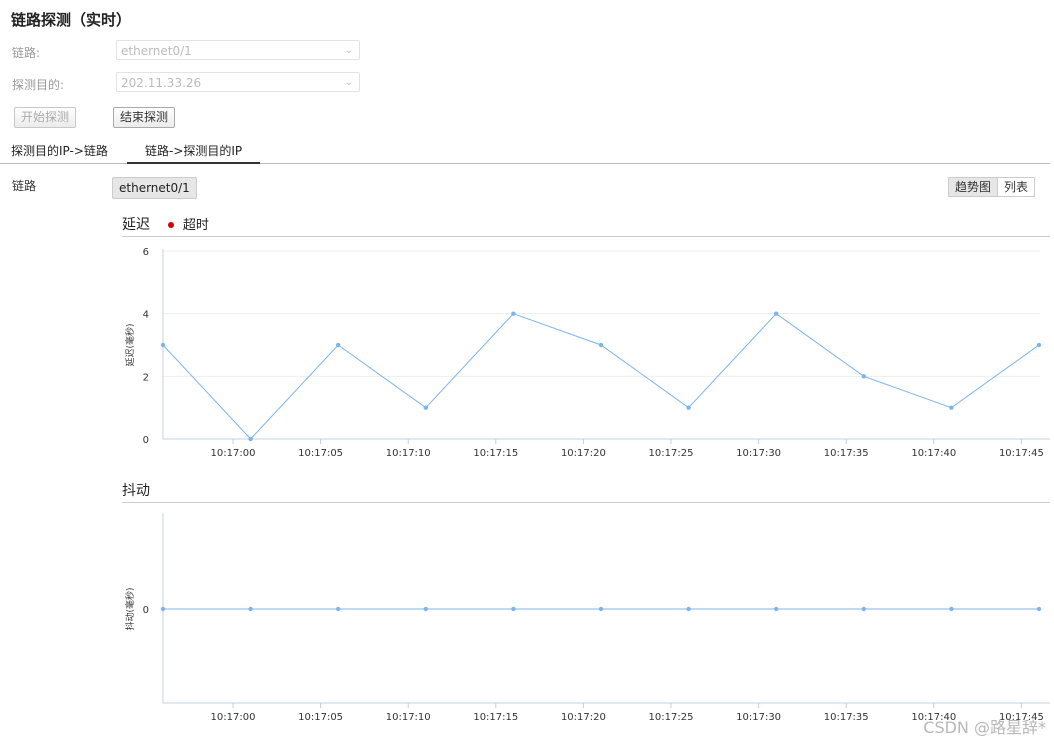  What do you see at coordinates (45, 117) in the screenshot?
I see `start-probe-button: 开始探测` at bounding box center [45, 117].